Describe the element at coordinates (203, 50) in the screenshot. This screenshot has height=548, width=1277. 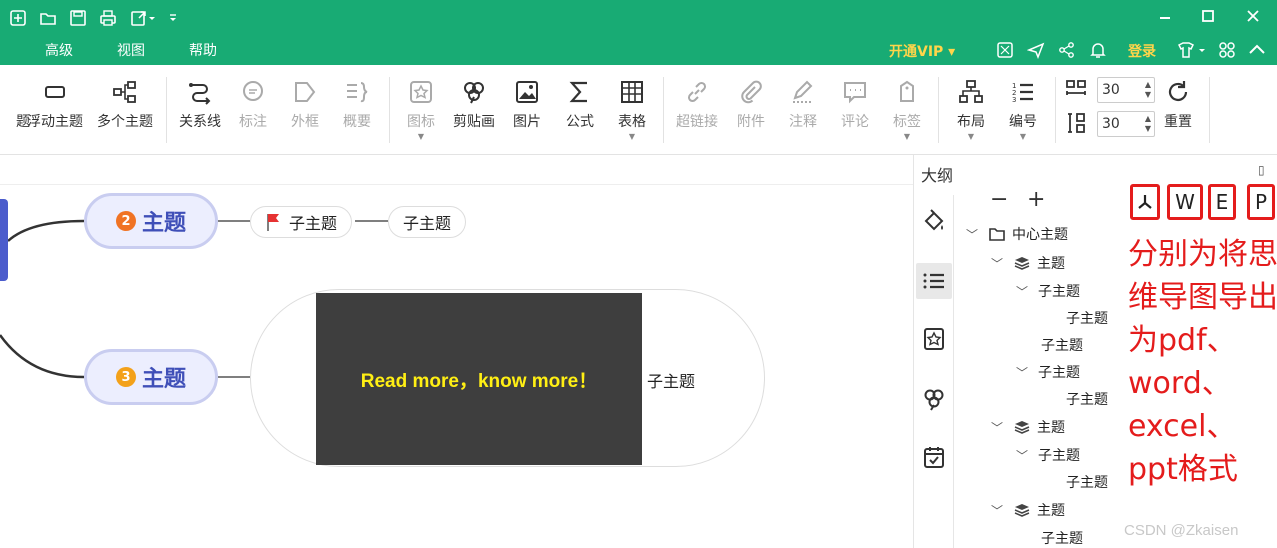
I see `menu-item-help: 帮助` at that location.